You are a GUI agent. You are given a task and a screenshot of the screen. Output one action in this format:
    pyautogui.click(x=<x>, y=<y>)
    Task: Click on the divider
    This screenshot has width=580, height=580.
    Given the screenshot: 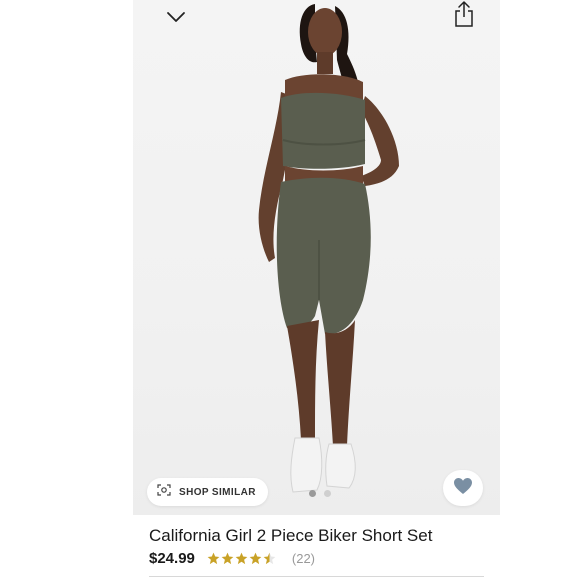 What is the action you would take?
    pyautogui.click(x=316, y=576)
    